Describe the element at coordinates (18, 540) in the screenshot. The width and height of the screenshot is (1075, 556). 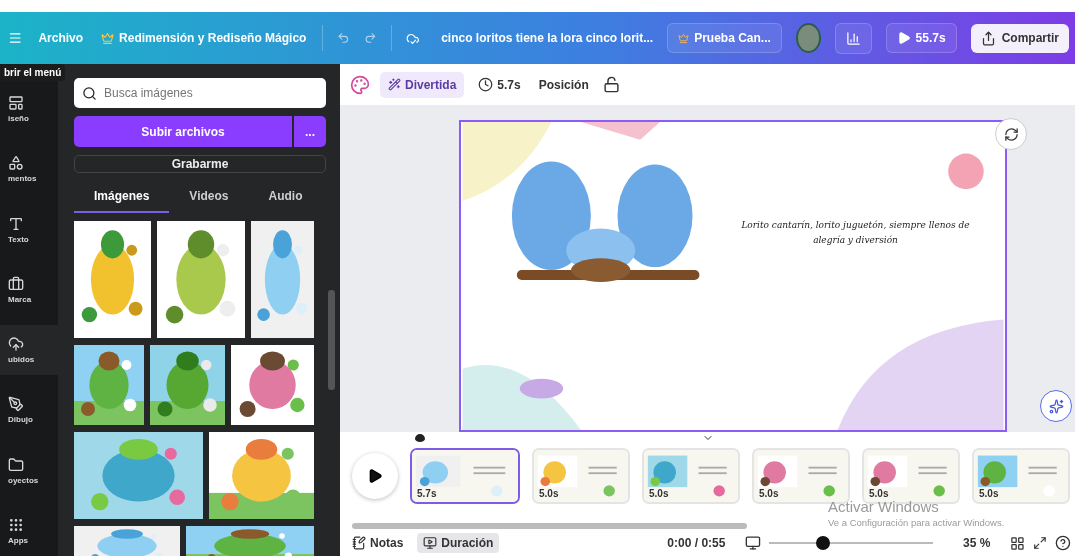
I see `sidebar-label: Apps` at that location.